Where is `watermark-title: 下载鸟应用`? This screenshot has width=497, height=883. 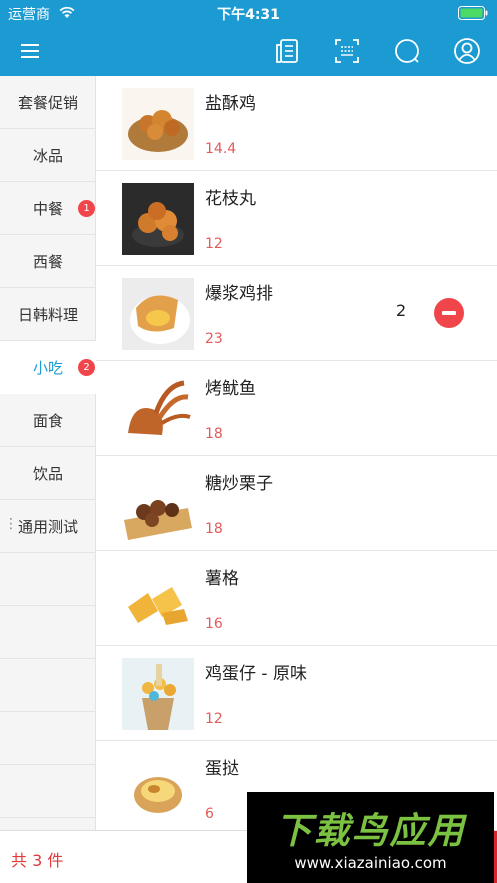 watermark-title: 下载鸟应用 is located at coordinates (370, 831).